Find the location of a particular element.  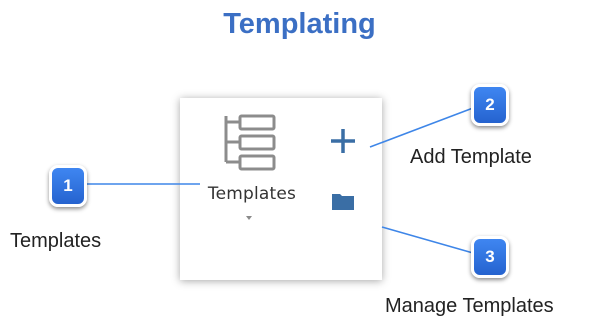

callout-text-manage-templates: Manage Templates is located at coordinates (469, 306).